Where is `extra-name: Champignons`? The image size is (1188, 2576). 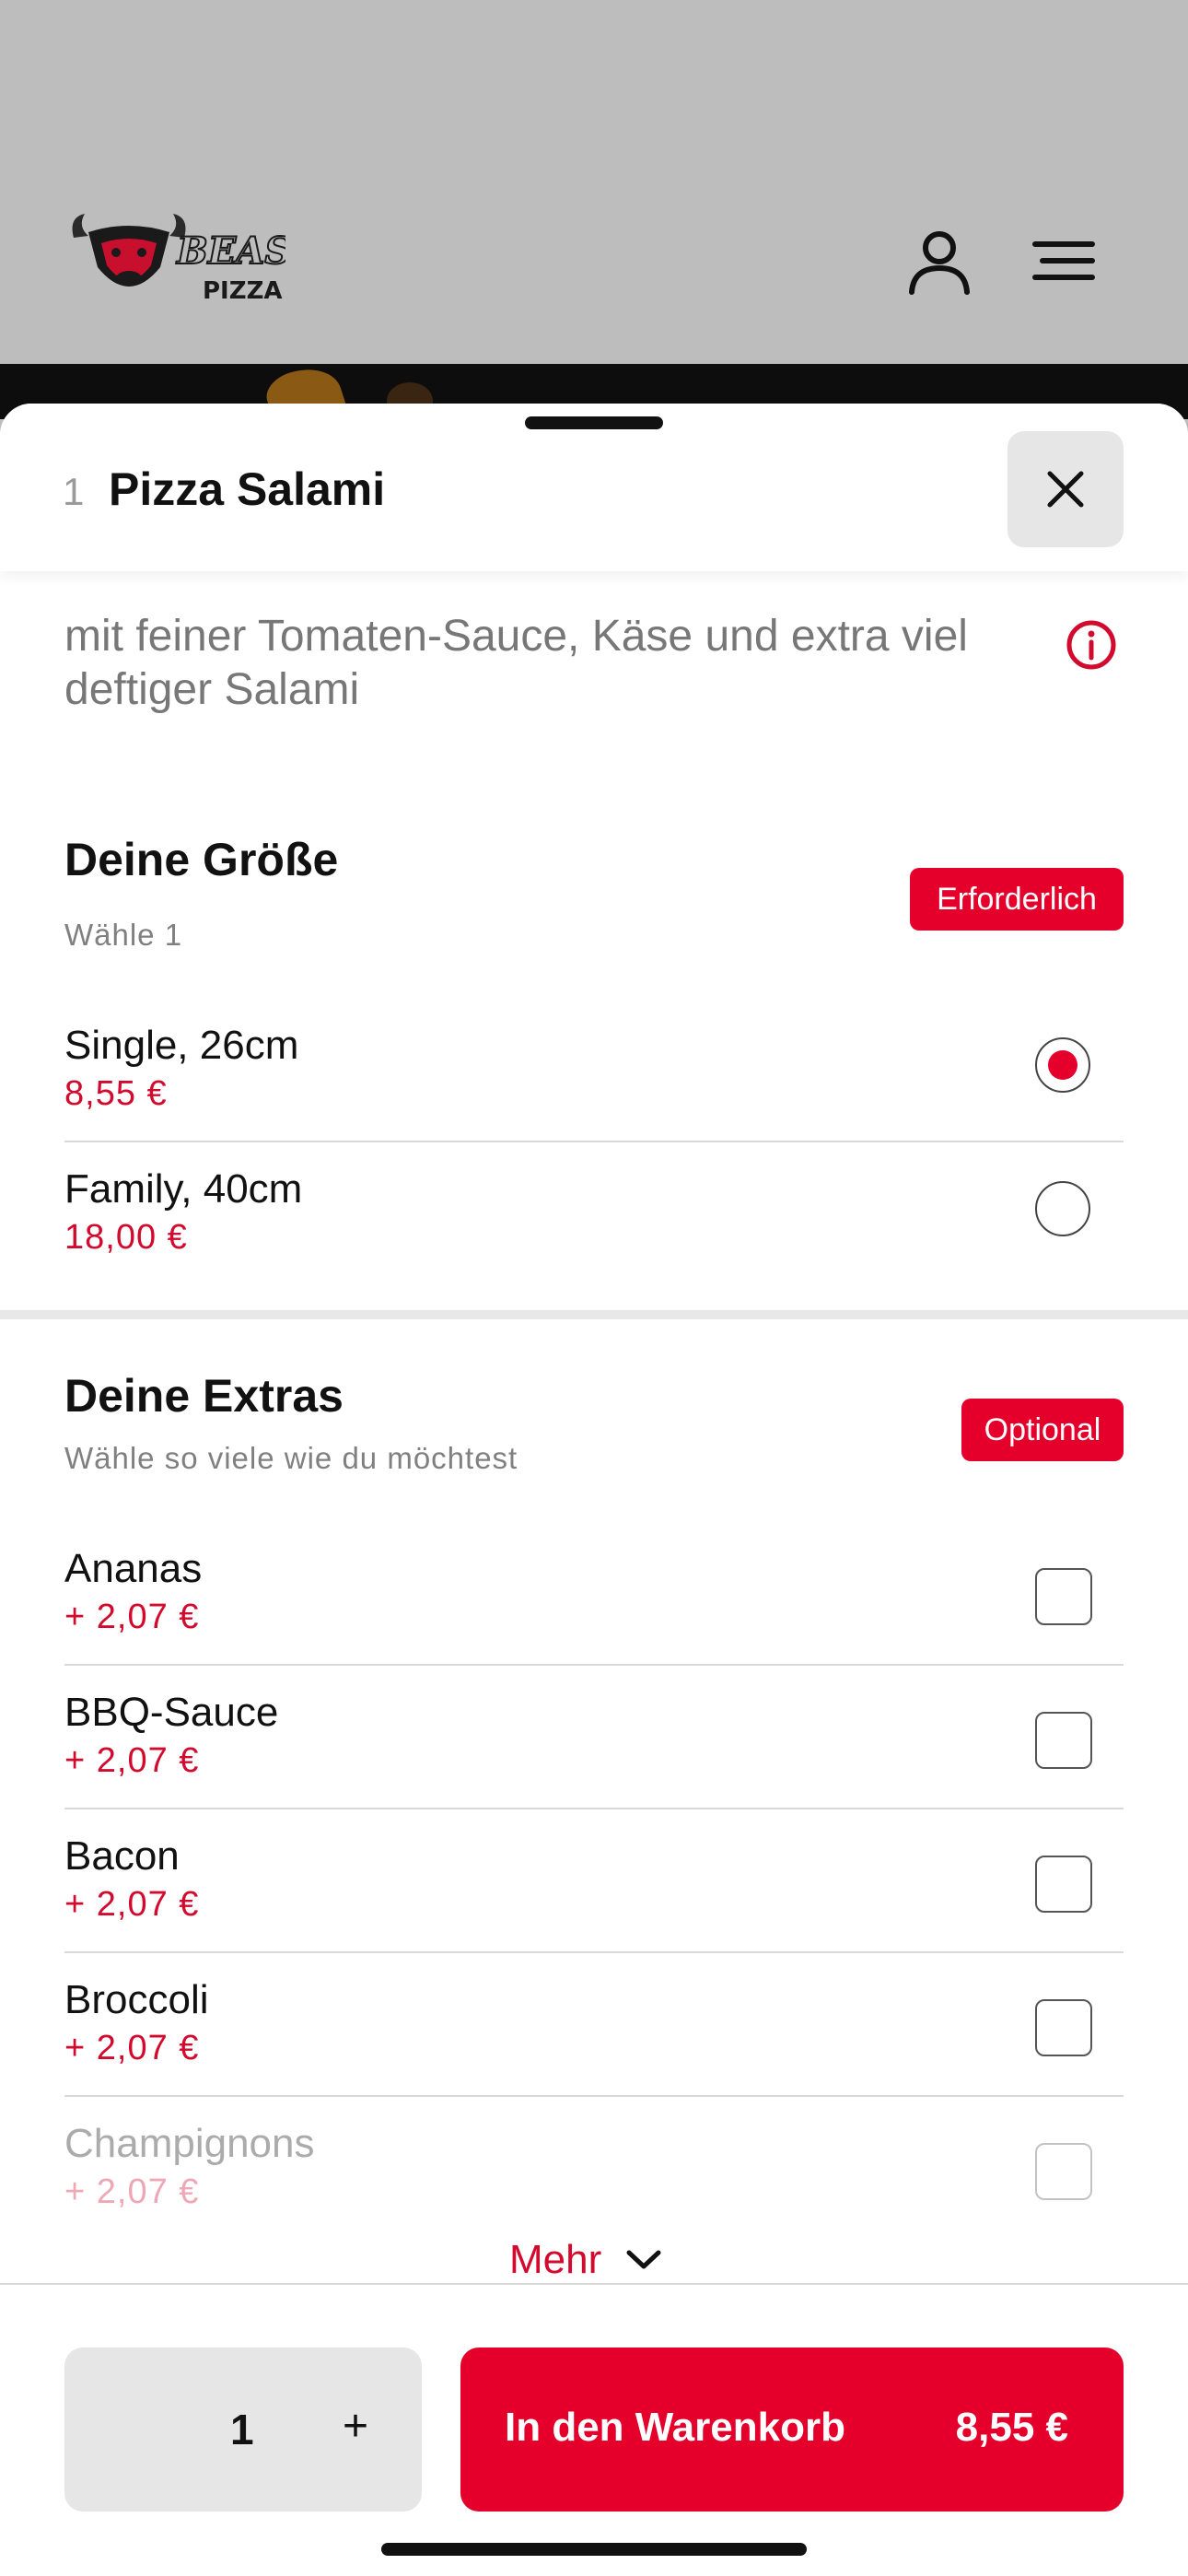 extra-name: Champignons is located at coordinates (189, 2143).